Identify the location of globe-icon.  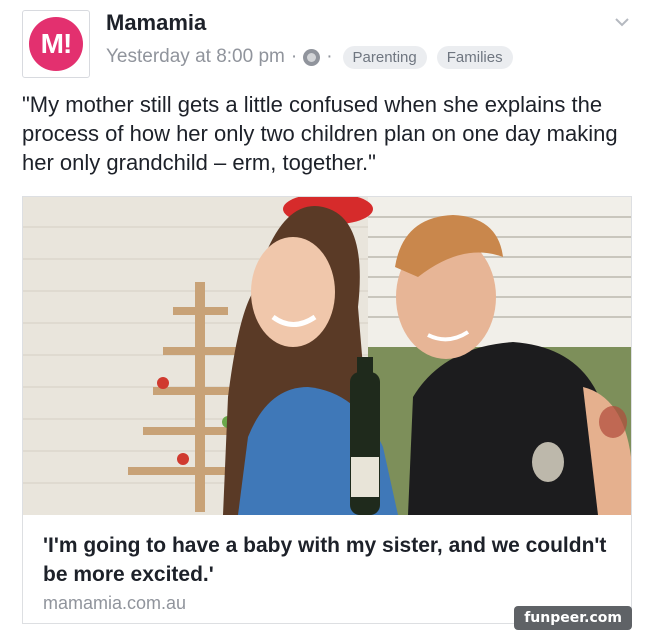
(312, 57).